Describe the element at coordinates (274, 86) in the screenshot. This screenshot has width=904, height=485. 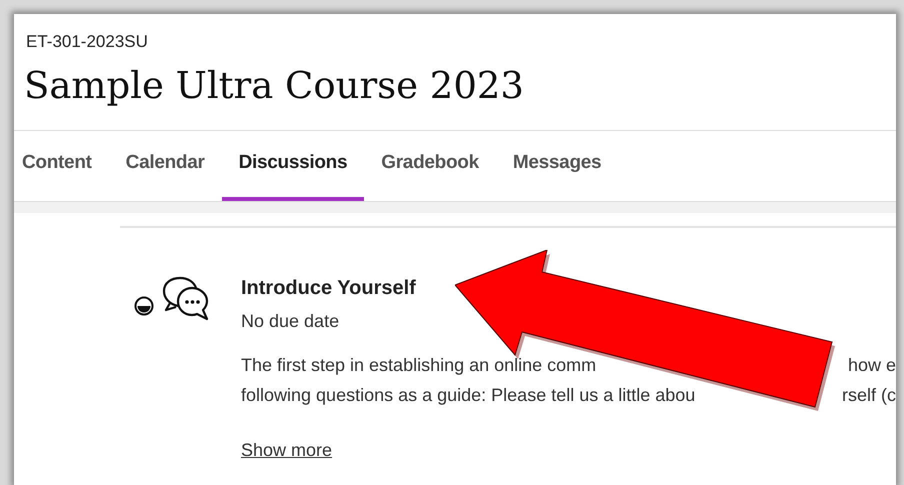
I see `course-title: Sample Ultra Course 2023` at that location.